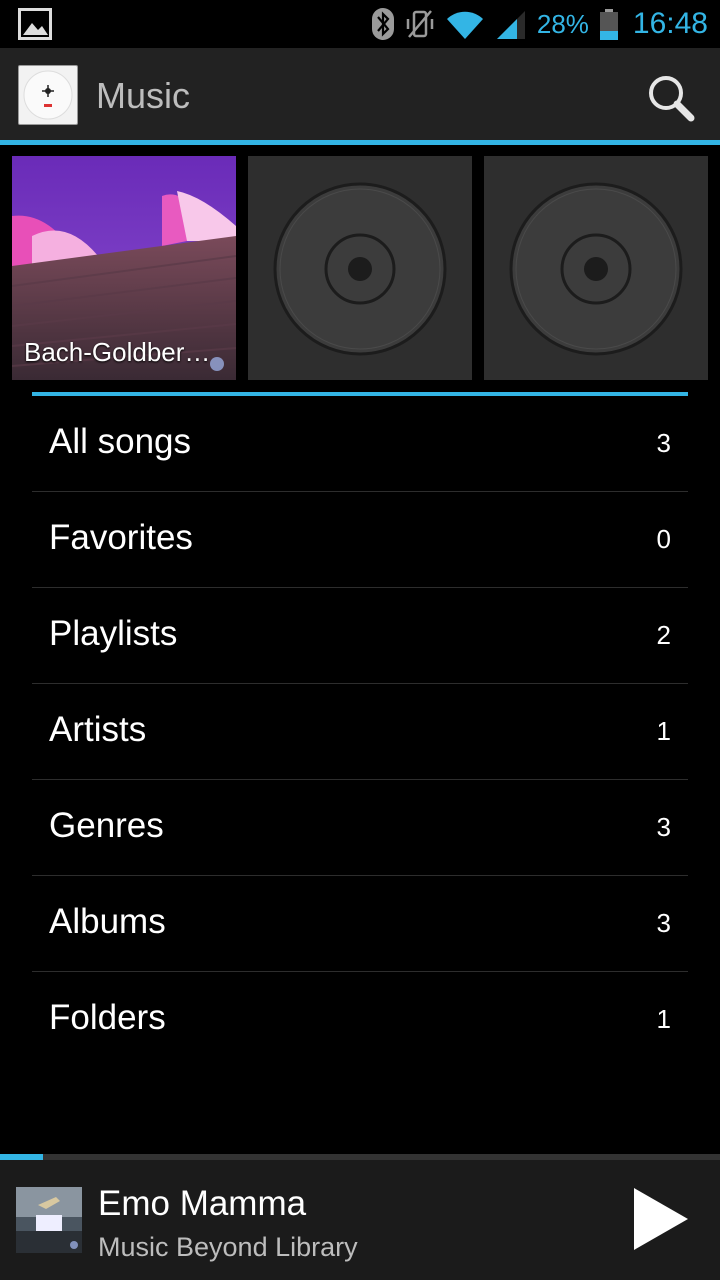  Describe the element at coordinates (35, 24) in the screenshot. I see `gallery-icon` at that location.